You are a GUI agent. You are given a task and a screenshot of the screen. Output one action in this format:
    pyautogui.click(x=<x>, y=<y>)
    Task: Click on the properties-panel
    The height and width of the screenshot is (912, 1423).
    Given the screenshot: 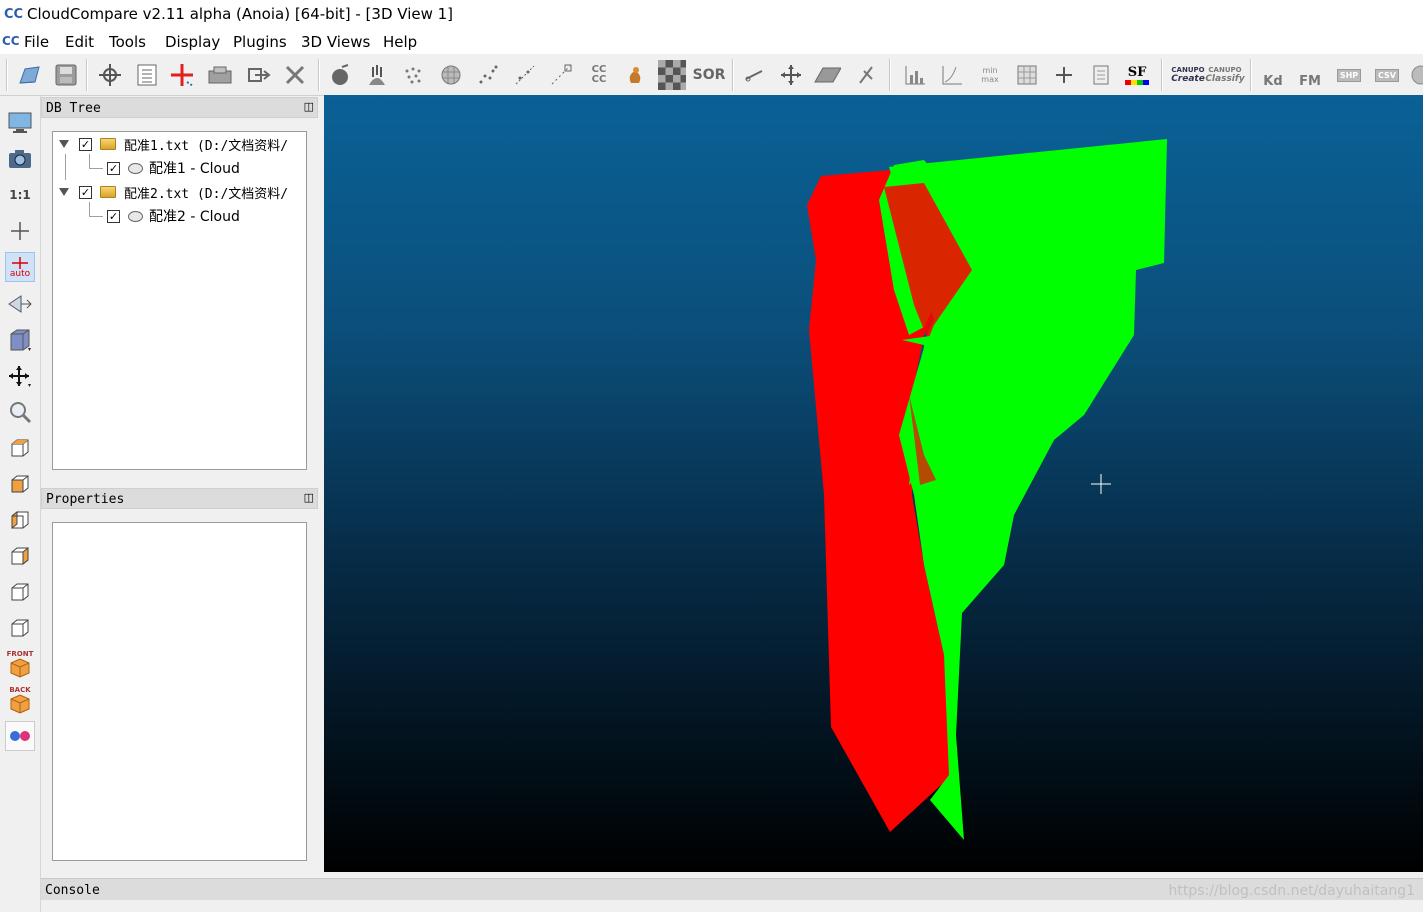 What is the action you would take?
    pyautogui.click(x=179, y=691)
    